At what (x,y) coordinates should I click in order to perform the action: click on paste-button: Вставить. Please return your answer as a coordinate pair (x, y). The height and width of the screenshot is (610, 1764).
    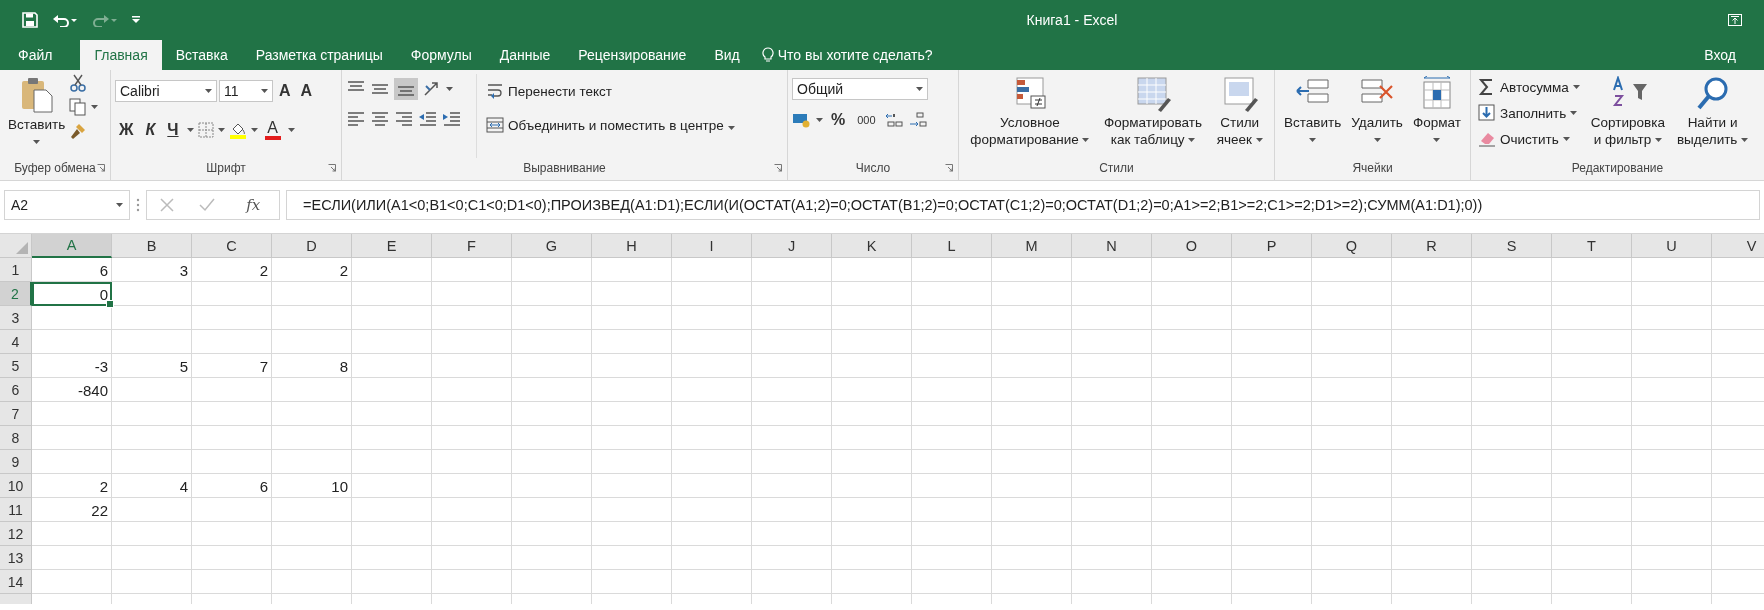
    Looking at the image, I should click on (37, 116).